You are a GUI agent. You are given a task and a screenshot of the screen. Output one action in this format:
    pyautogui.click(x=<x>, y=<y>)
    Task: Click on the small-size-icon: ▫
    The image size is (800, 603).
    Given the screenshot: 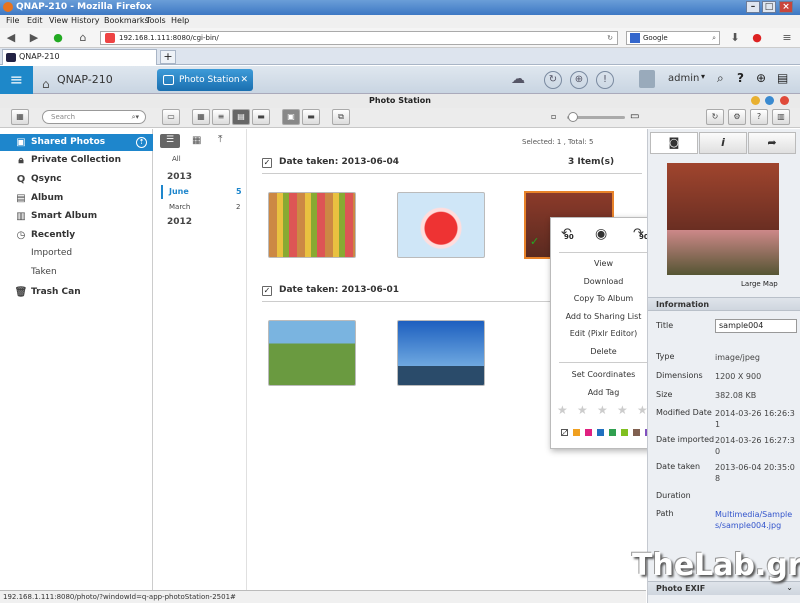 What is the action you would take?
    pyautogui.click(x=553, y=116)
    